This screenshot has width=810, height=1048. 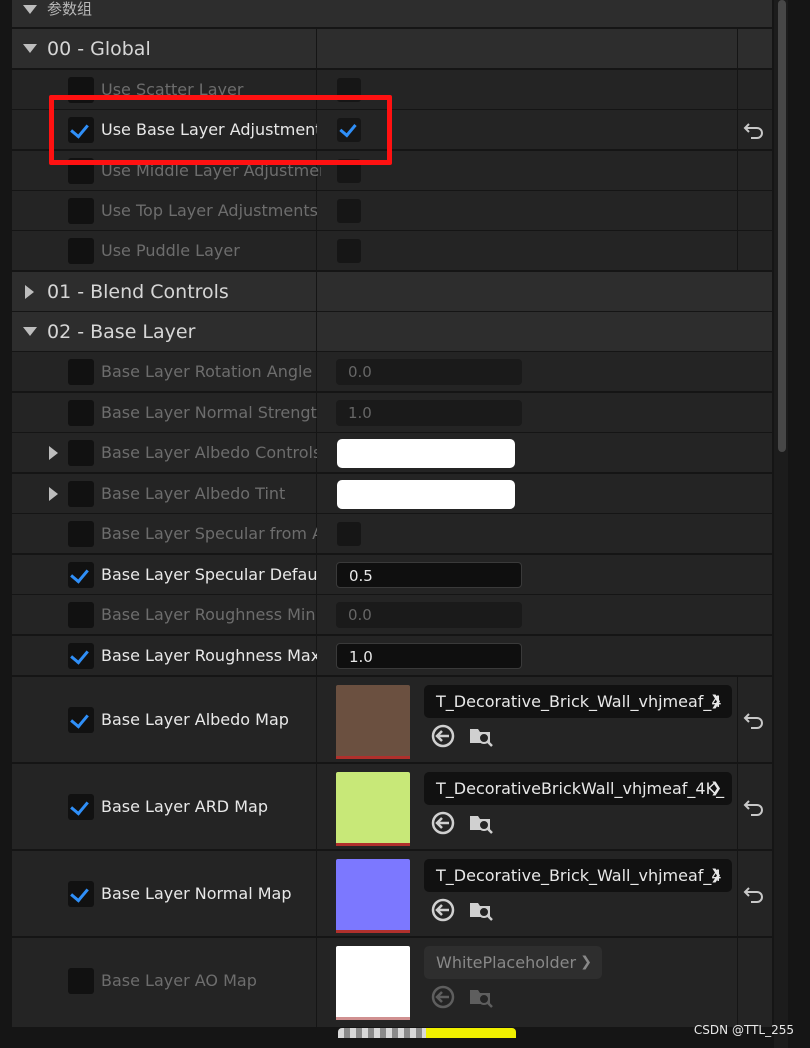 What do you see at coordinates (70, 9) in the screenshot?
I see `group-label: 参数组` at bounding box center [70, 9].